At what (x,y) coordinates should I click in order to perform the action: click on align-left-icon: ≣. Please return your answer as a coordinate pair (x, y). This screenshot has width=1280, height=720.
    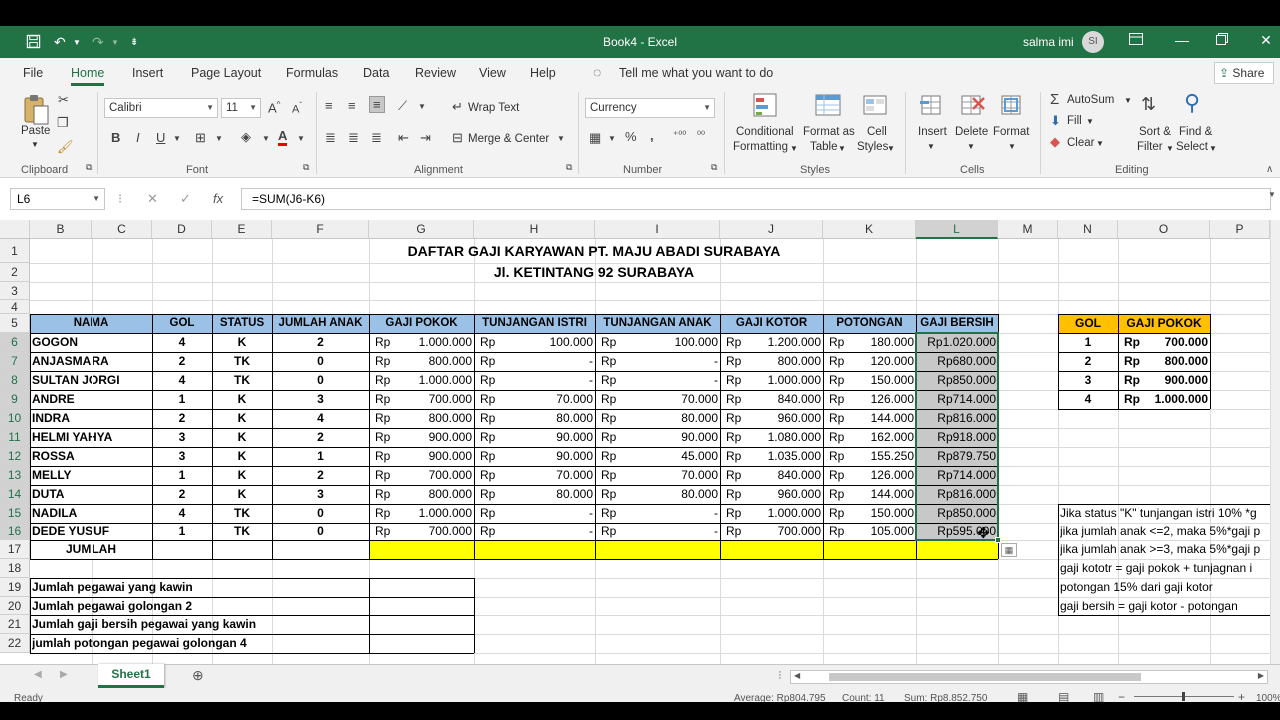
    Looking at the image, I should click on (330, 138).